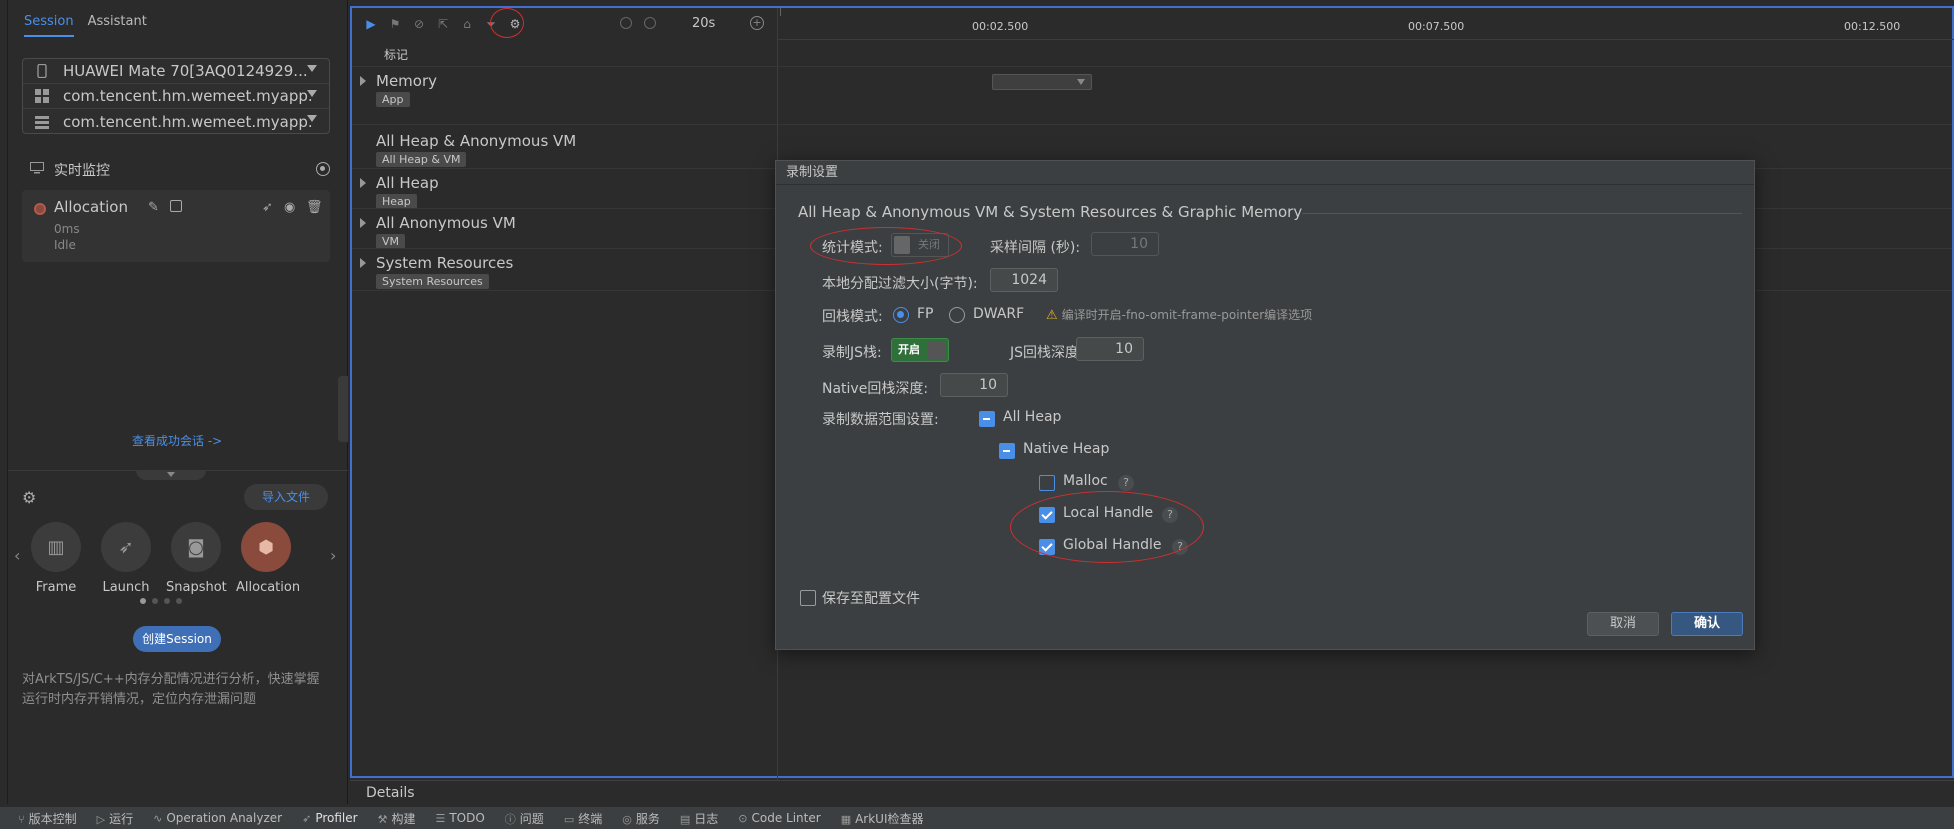 The image size is (1954, 829). I want to click on tab-assistant: Assistant, so click(117, 25).